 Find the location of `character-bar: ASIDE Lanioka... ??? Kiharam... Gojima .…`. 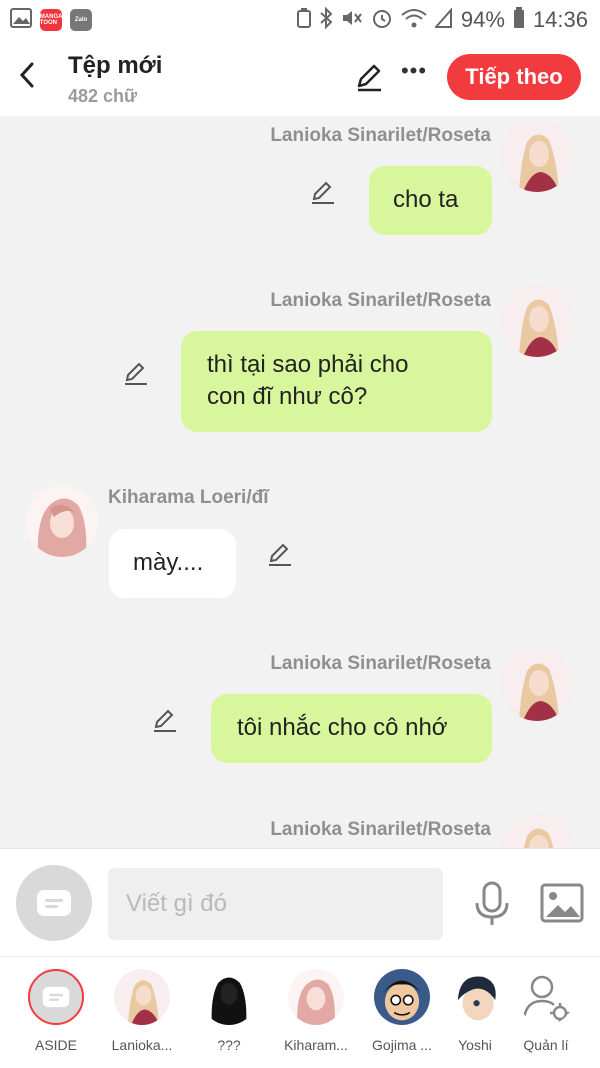

character-bar: ASIDE Lanioka... ??? Kiharam... Gojima .… is located at coordinates (300, 1012).